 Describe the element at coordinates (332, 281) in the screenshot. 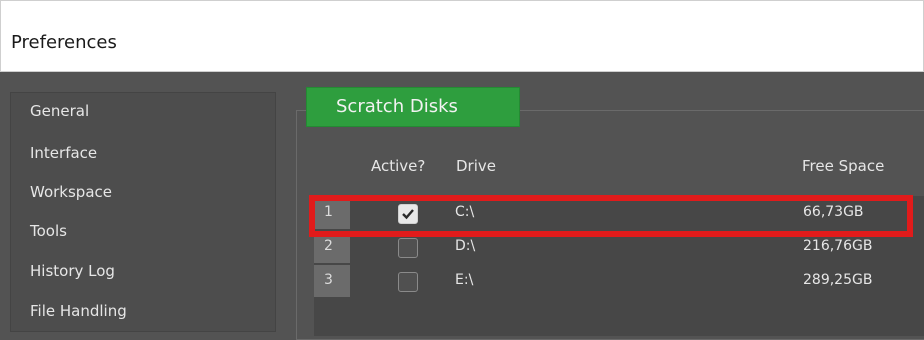

I see `row-number: 3` at that location.